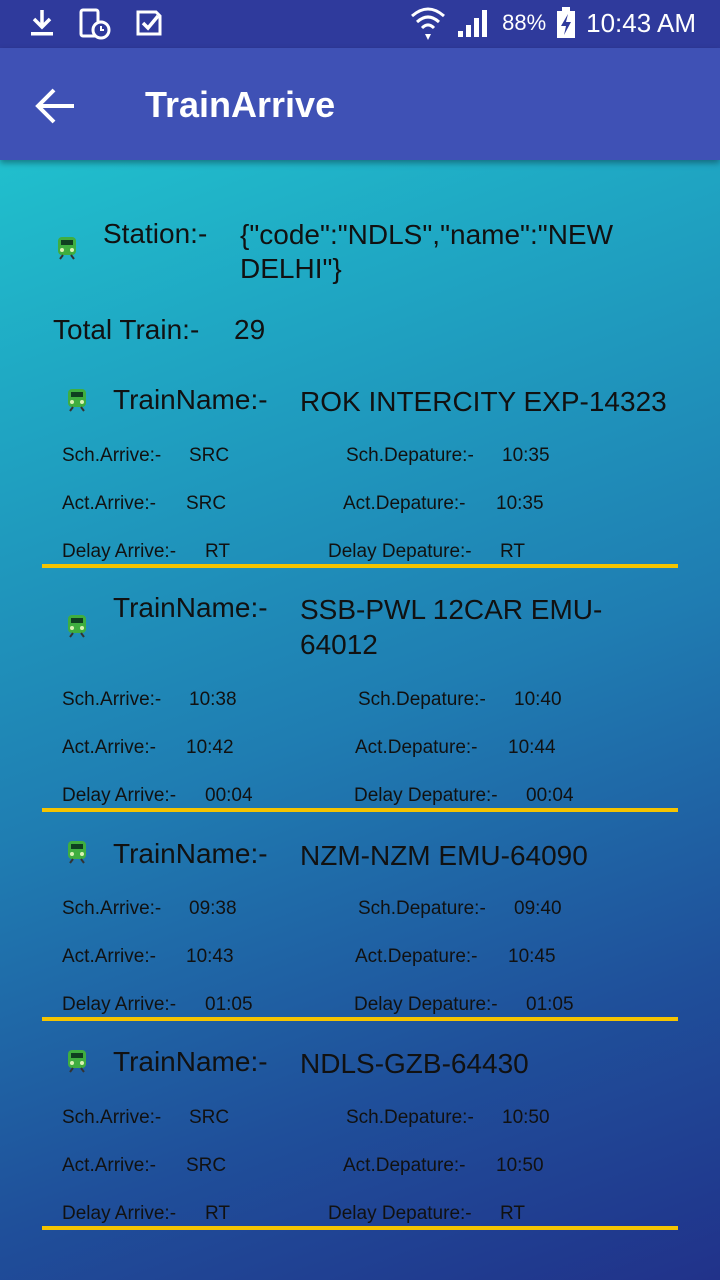 This screenshot has height=1280, width=720. Describe the element at coordinates (524, 22) in the screenshot. I see `battery-percent: 88%` at that location.